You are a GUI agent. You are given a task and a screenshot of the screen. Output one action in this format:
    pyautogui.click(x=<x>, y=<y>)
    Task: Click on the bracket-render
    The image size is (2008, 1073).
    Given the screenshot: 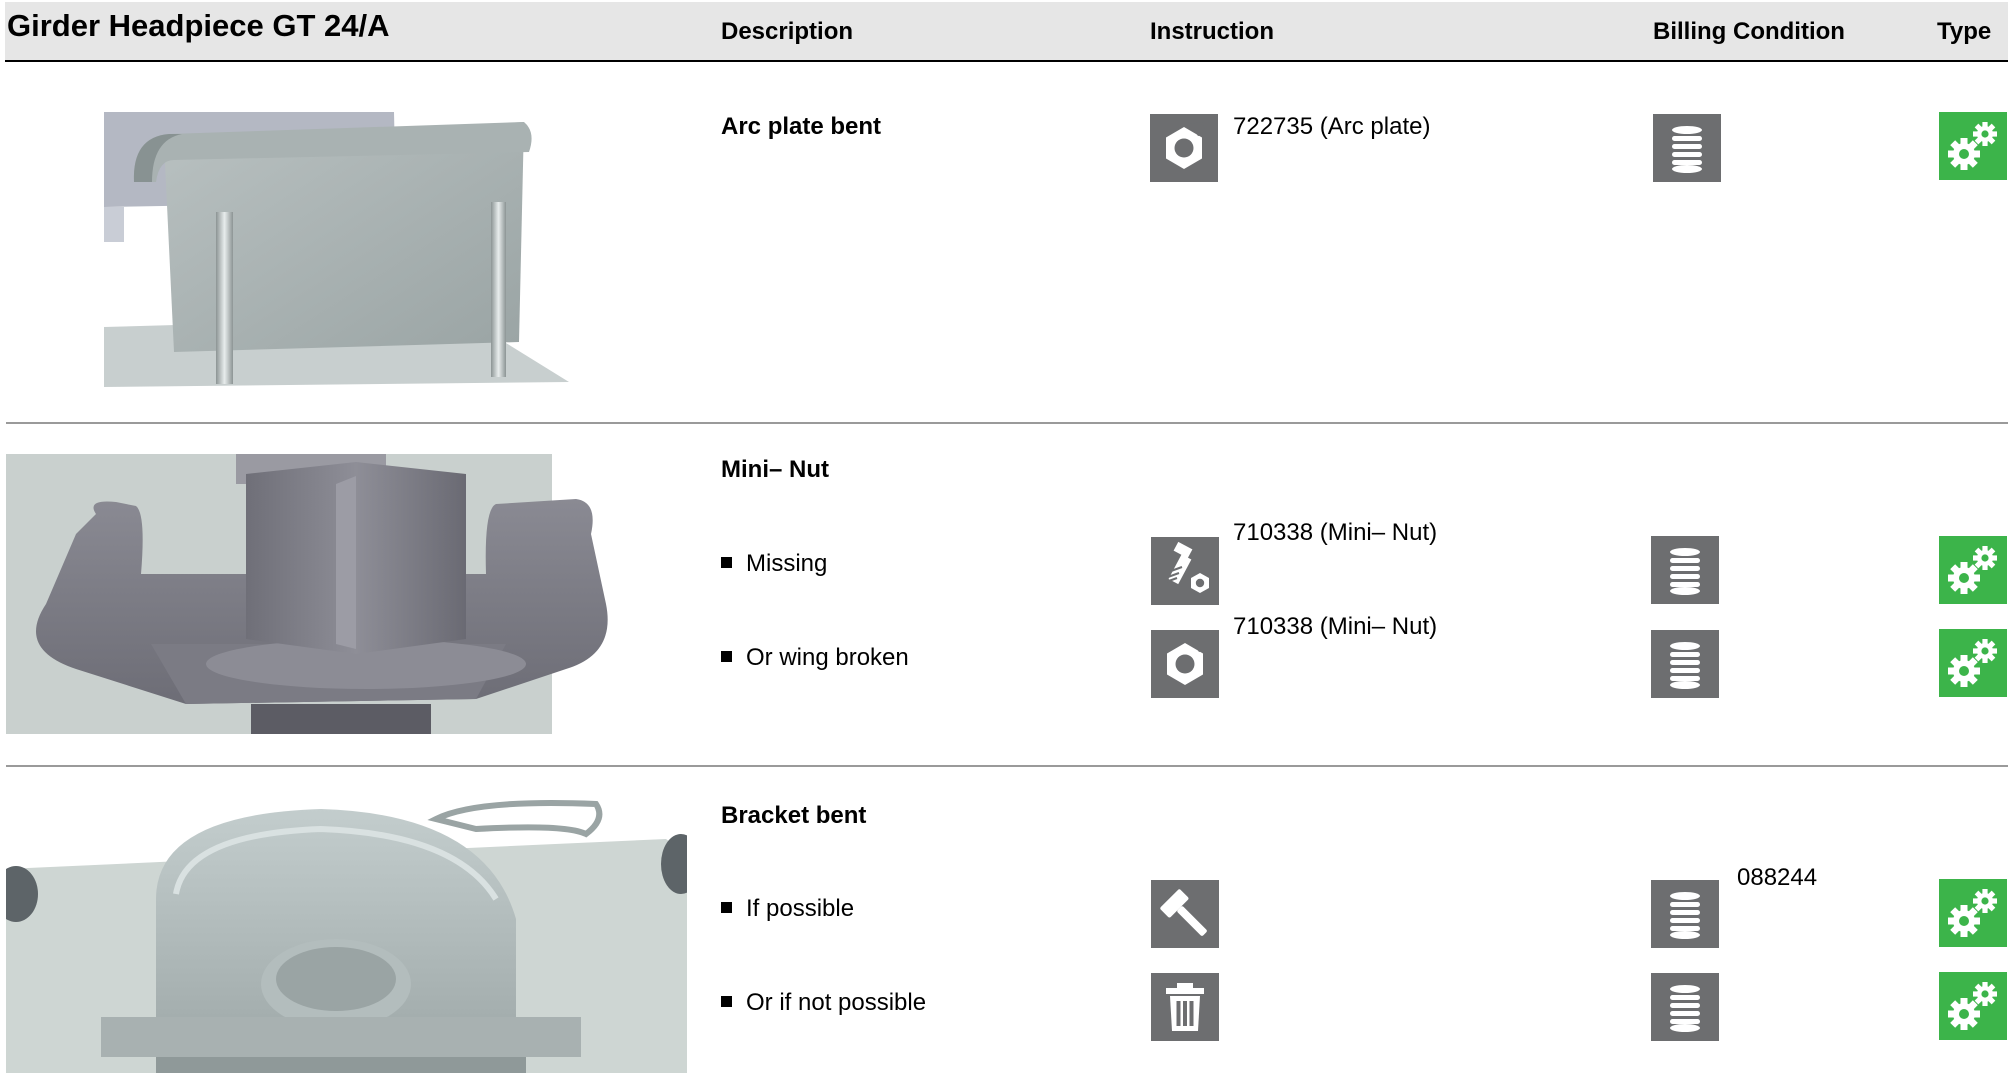 What is the action you would take?
    pyautogui.click(x=346, y=936)
    